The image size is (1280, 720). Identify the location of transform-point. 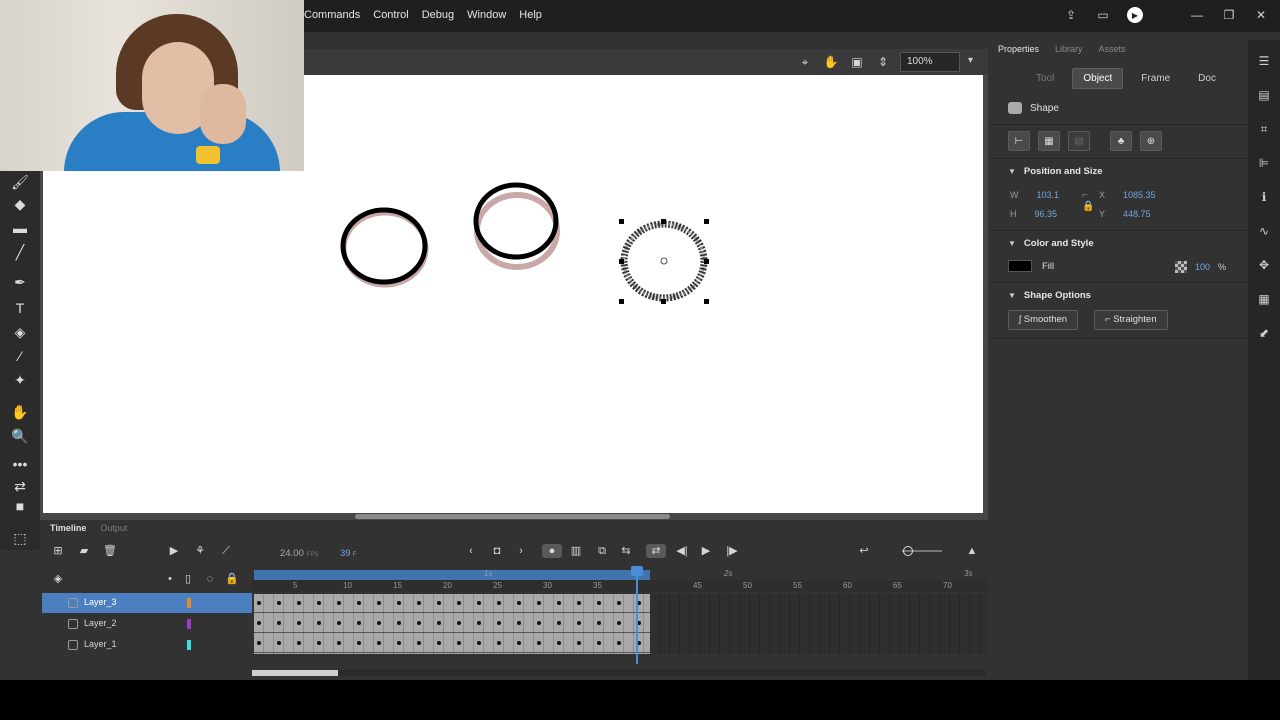
(664, 261).